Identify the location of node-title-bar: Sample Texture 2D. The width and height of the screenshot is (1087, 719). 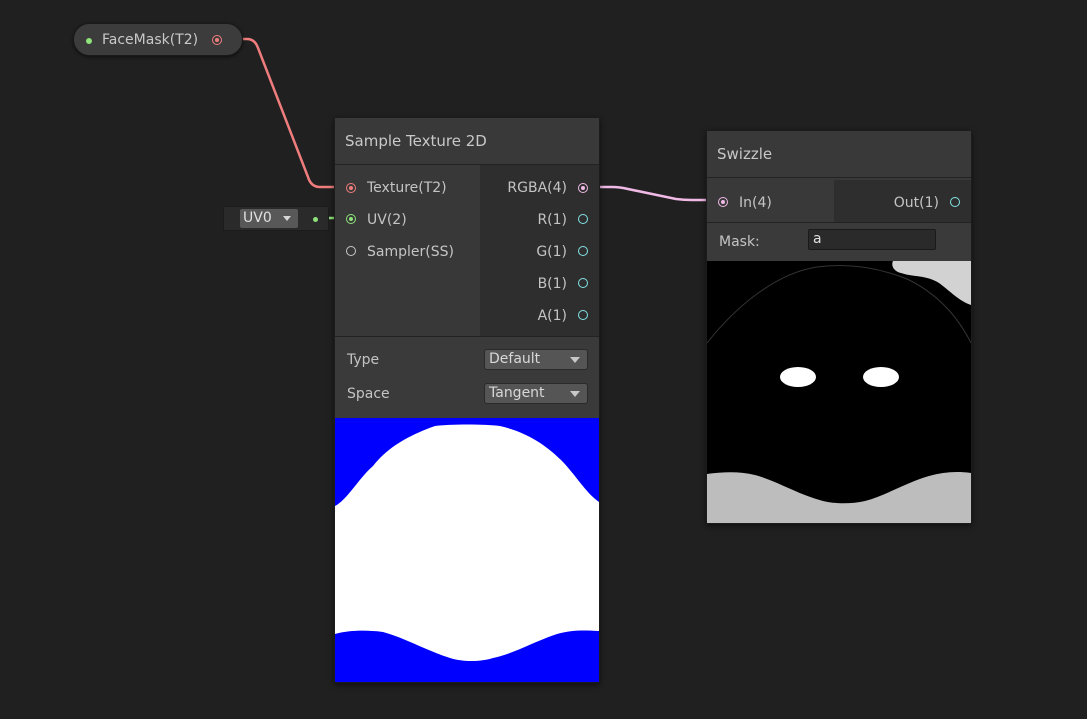
(467, 141).